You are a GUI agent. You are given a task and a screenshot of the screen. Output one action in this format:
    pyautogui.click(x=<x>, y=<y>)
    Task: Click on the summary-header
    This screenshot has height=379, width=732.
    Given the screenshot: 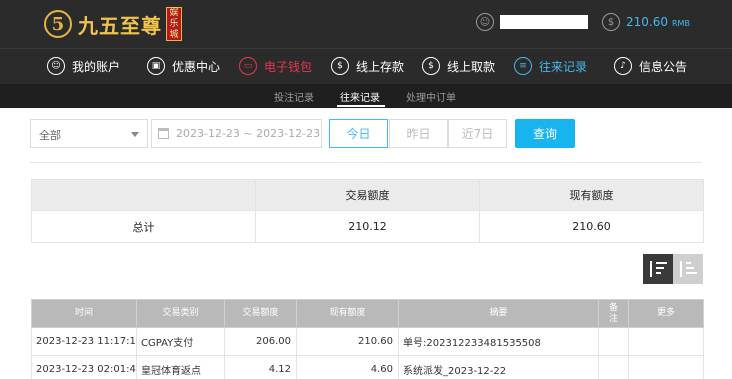 What is the action you would take?
    pyautogui.click(x=143, y=195)
    